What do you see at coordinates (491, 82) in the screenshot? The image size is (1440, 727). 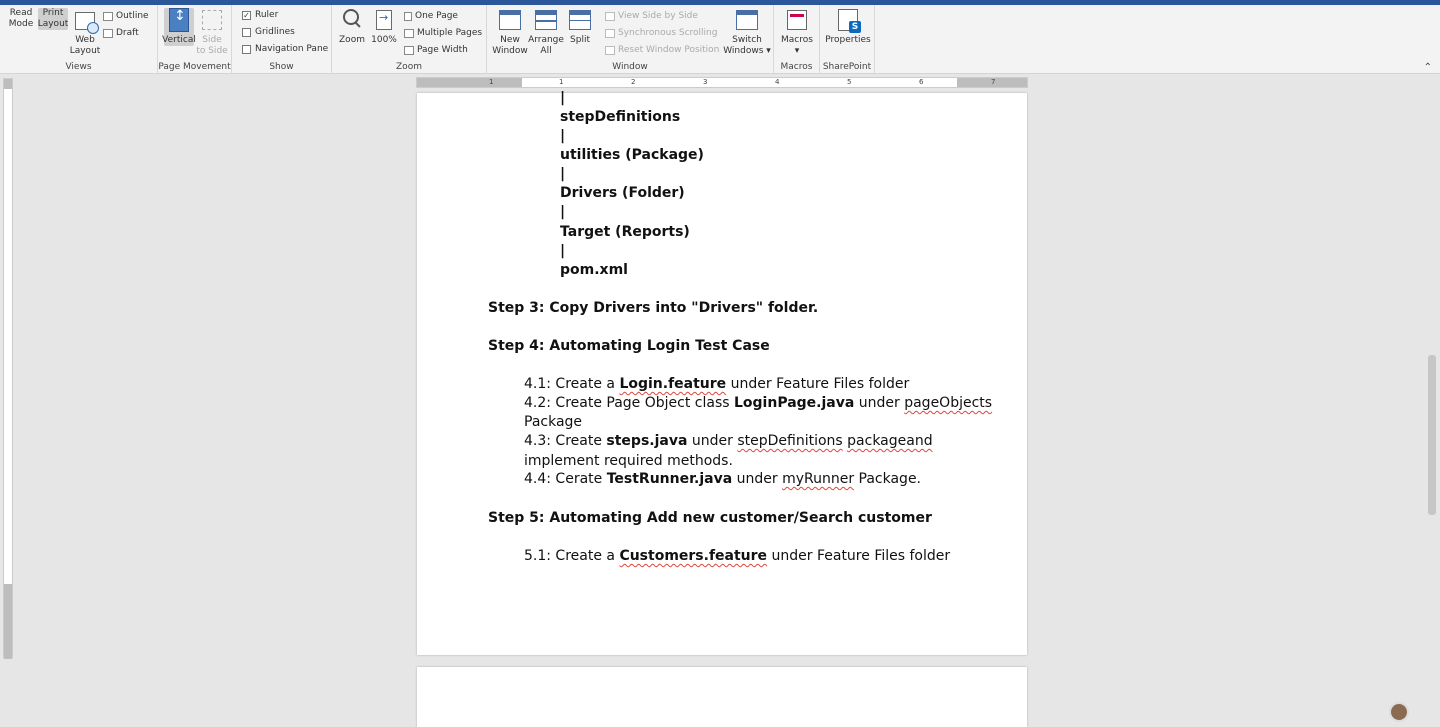 I see `ruler-tick: 1` at bounding box center [491, 82].